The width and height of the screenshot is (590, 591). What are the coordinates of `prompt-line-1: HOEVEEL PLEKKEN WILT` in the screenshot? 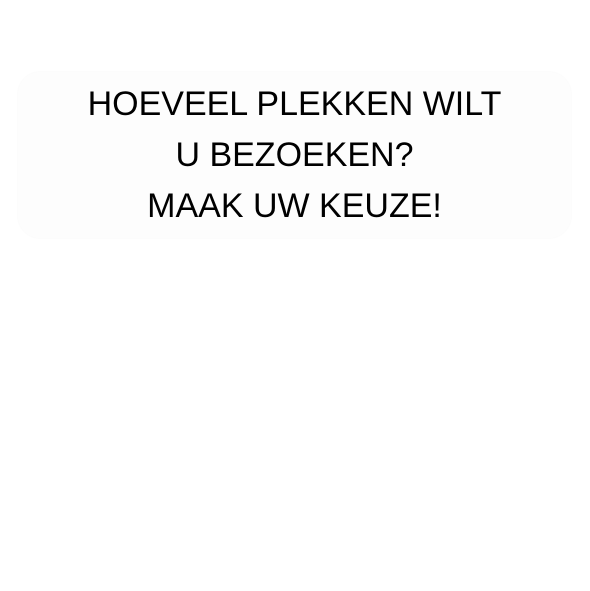 It's located at (294, 103).